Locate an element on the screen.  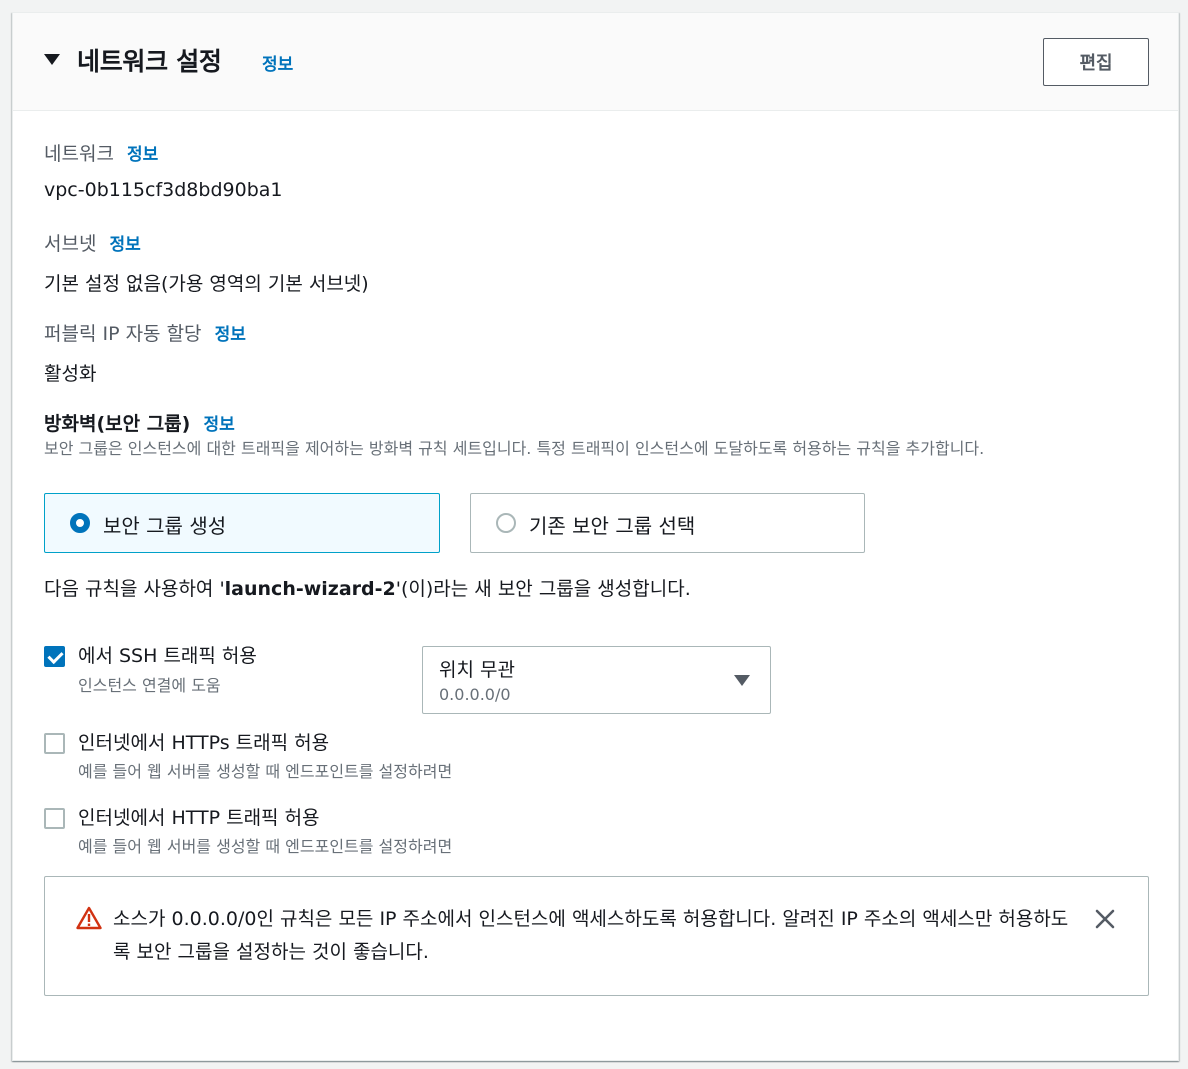
network-field: 네트워크 정보 is located at coordinates (101, 152).